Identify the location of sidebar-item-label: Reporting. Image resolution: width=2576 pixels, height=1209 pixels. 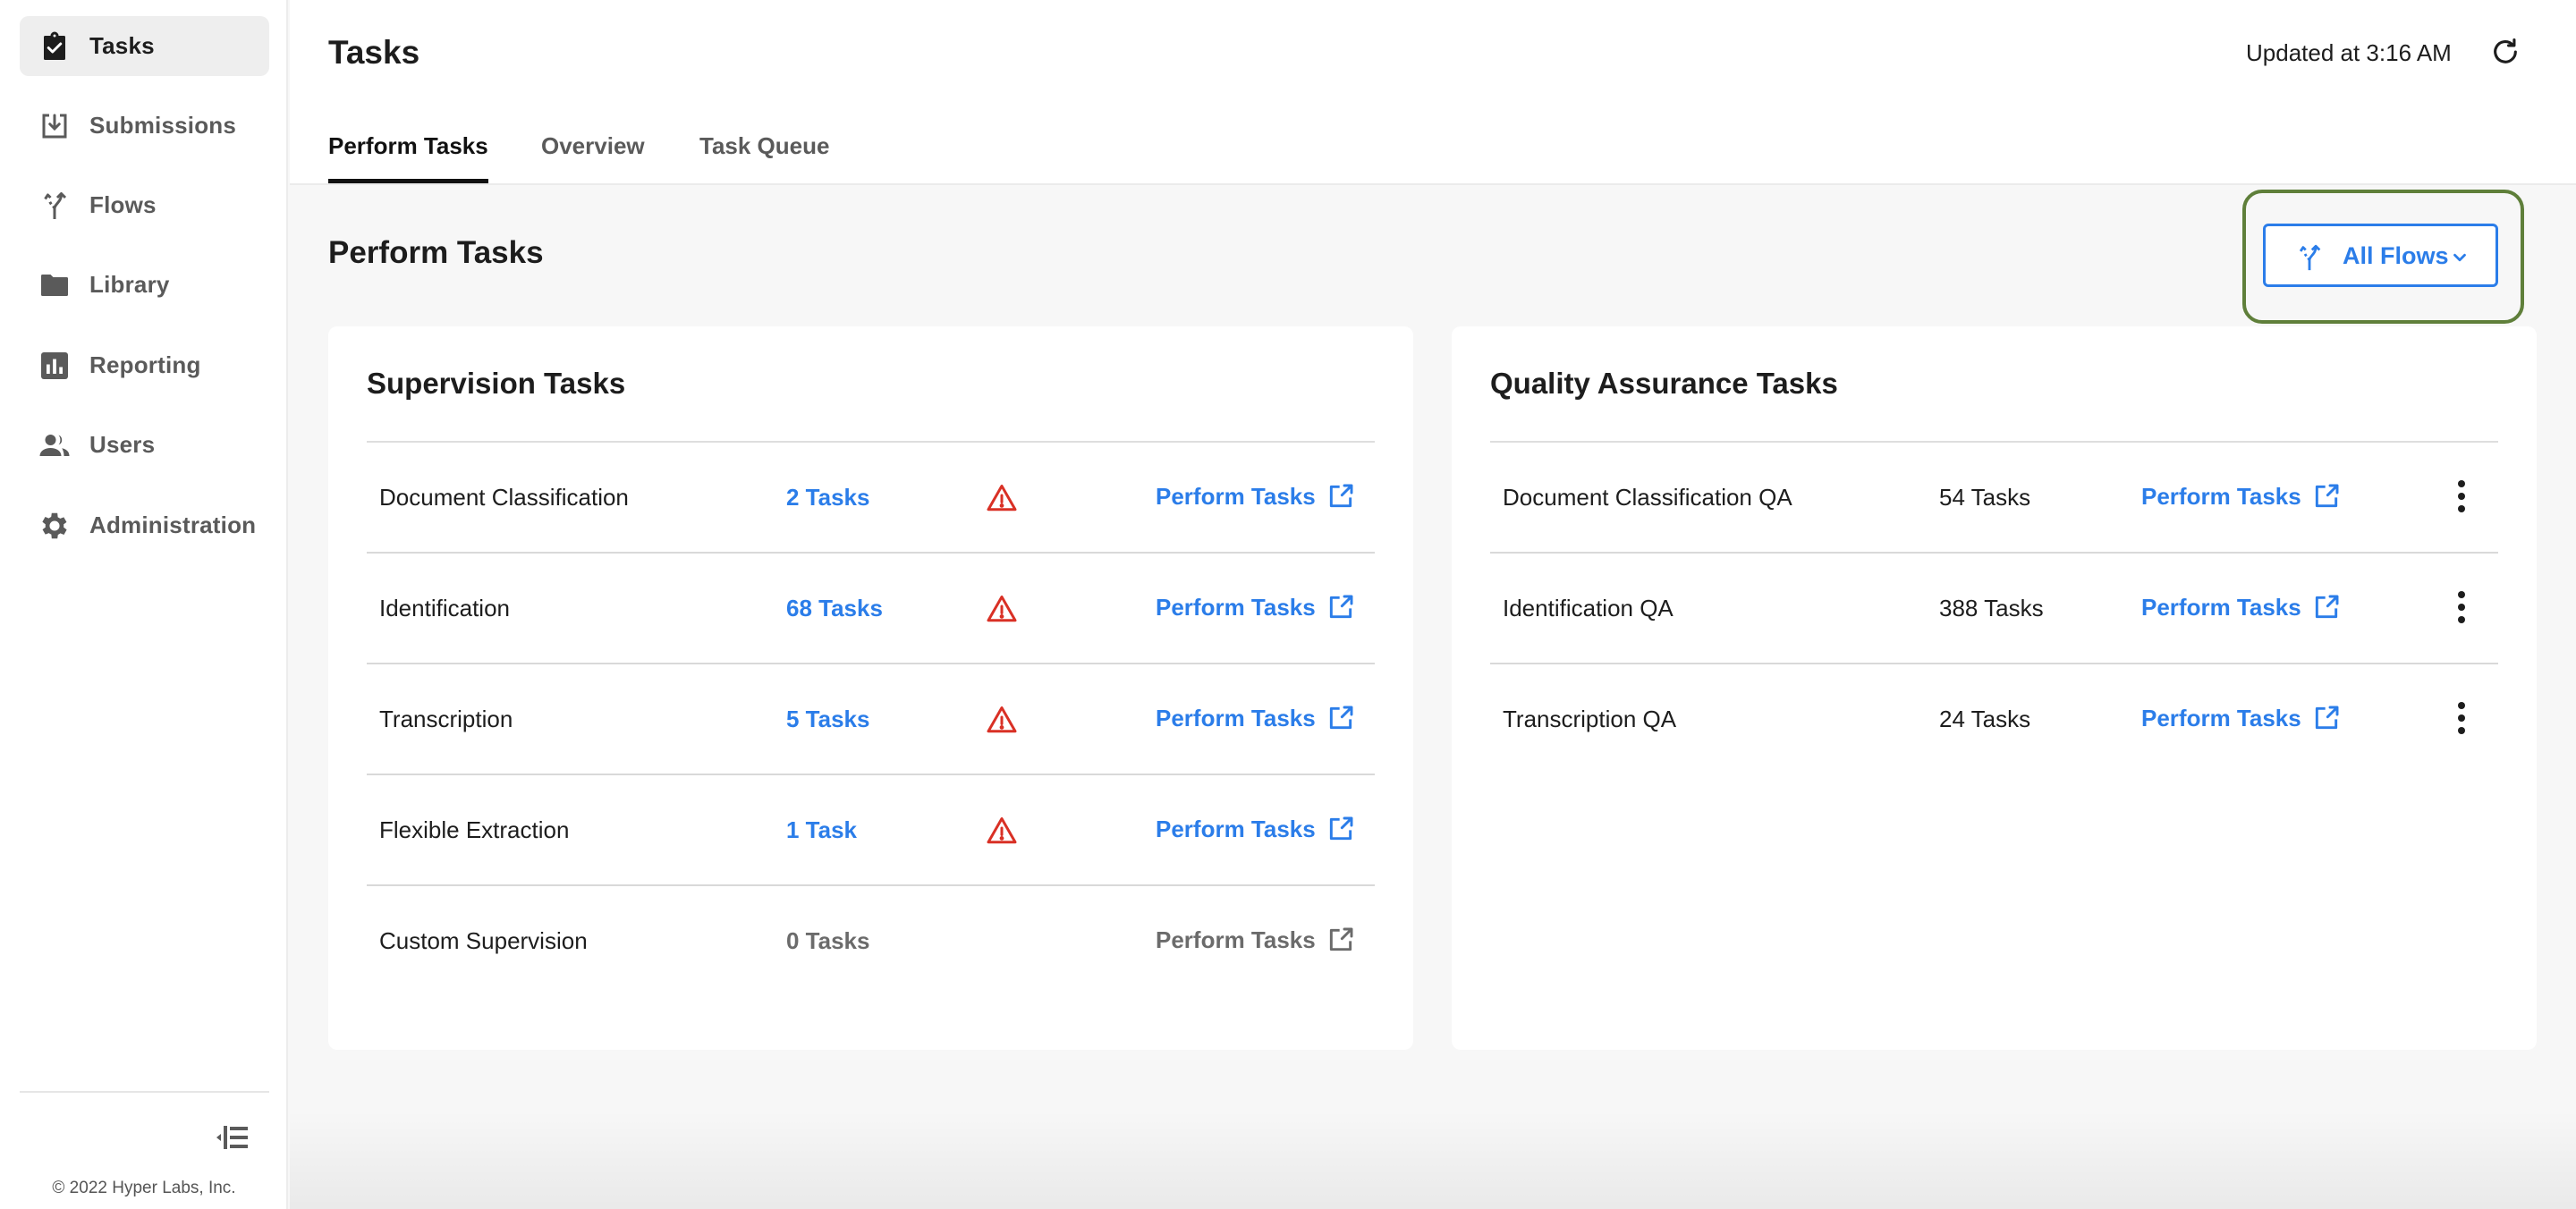
(145, 364).